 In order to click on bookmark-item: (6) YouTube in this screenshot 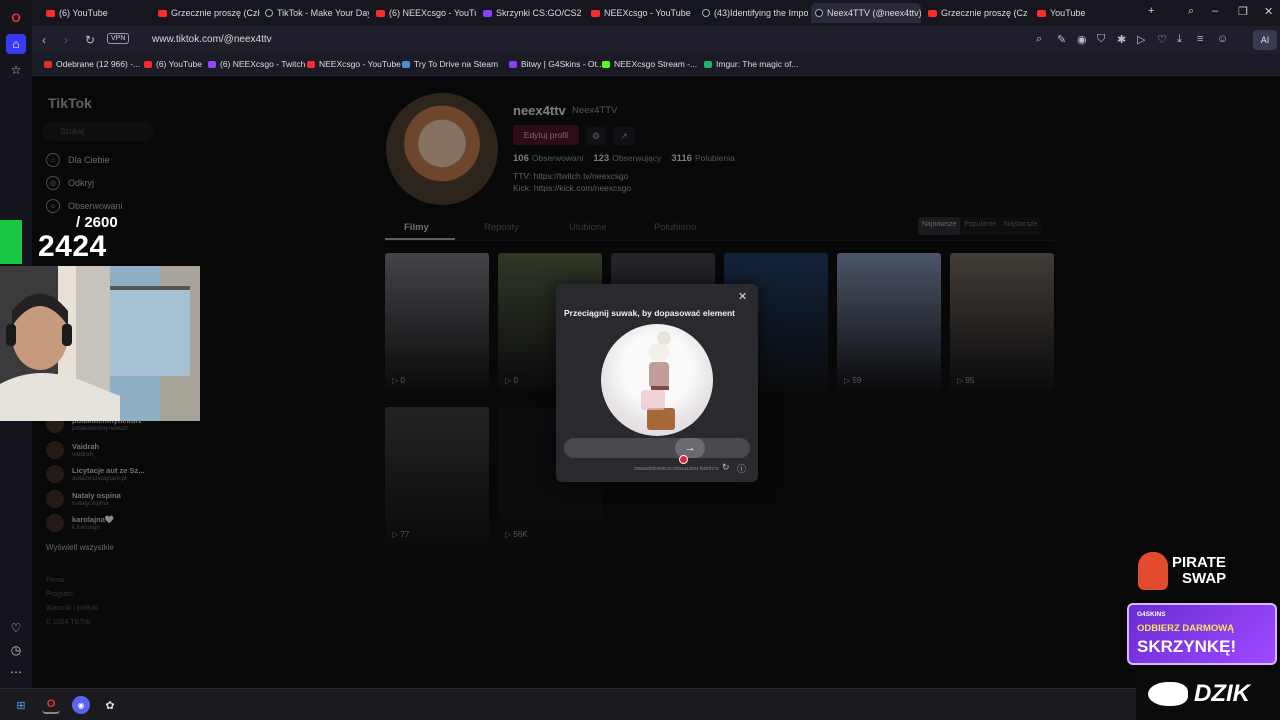, I will do `click(173, 64)`.